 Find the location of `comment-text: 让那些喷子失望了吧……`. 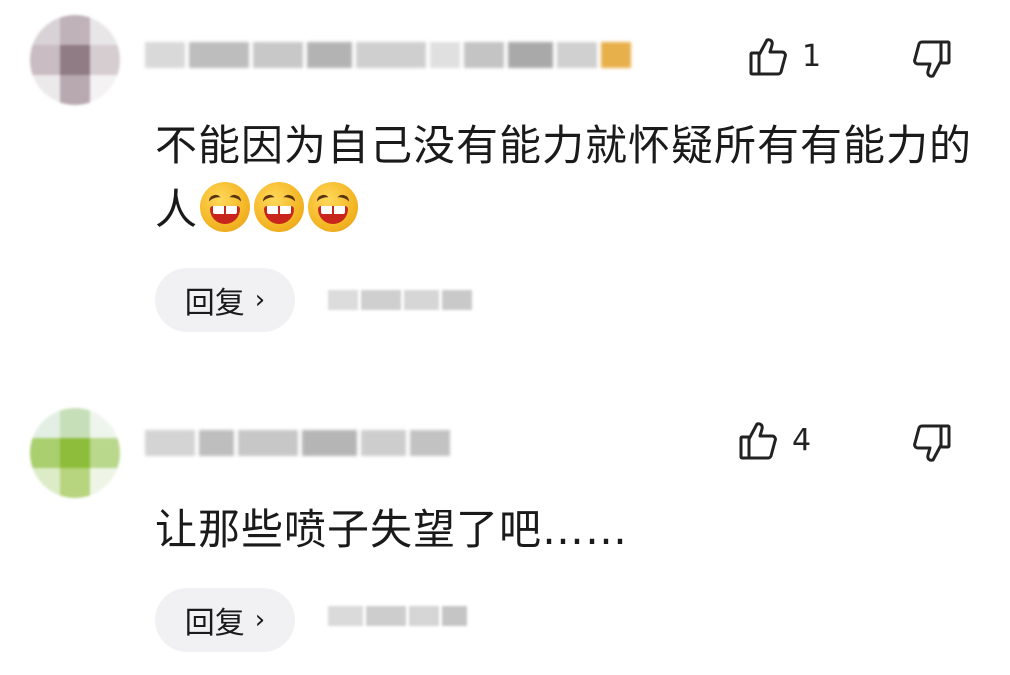

comment-text: 让那些喷子失望了吧…… is located at coordinates (565, 530).